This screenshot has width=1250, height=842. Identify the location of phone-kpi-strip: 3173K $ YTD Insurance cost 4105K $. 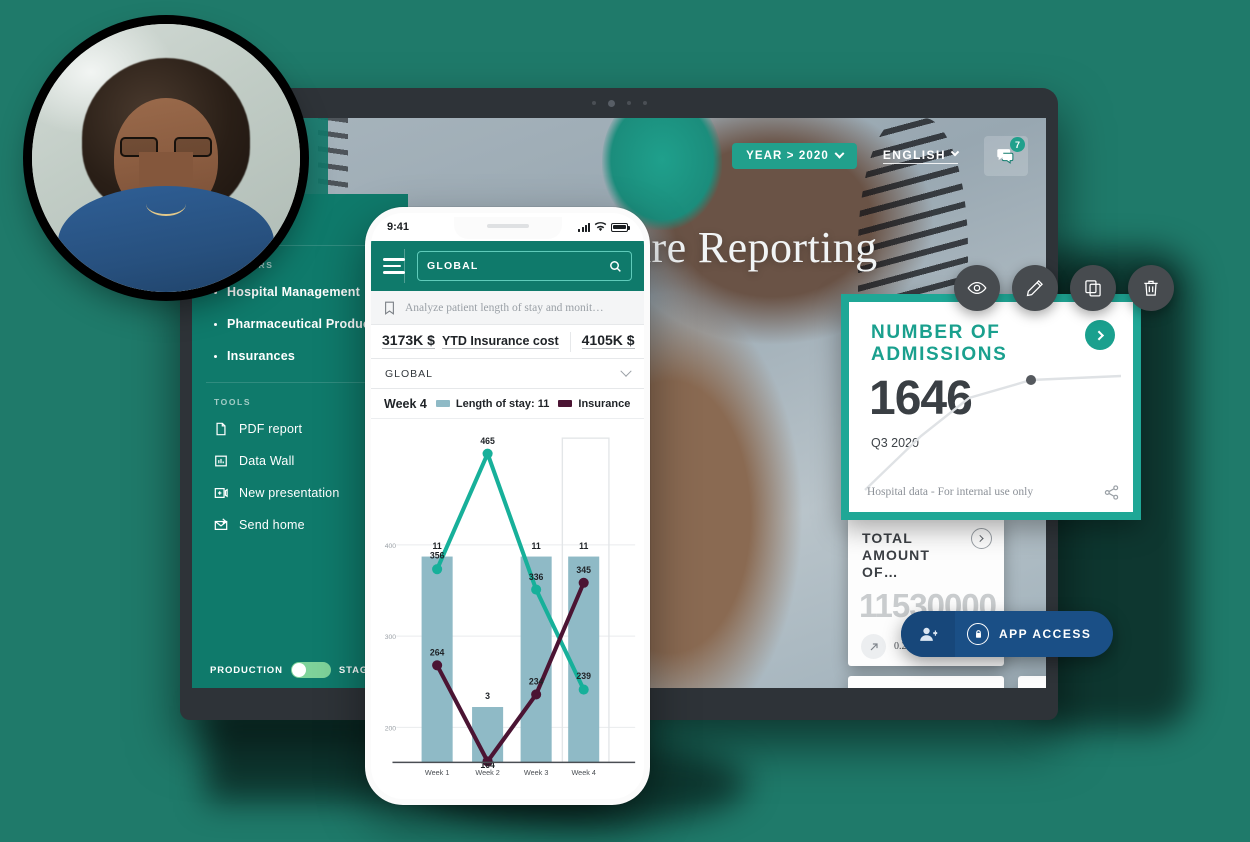
(507, 342).